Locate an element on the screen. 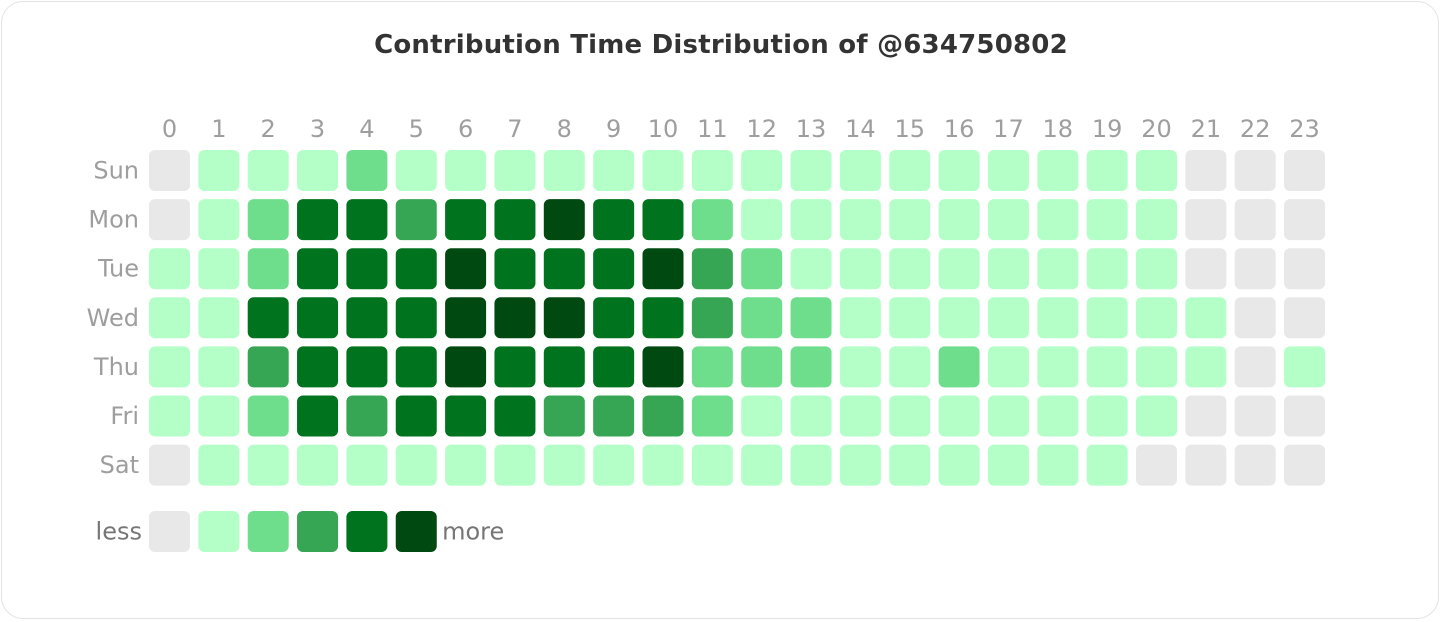 This screenshot has width=1442, height=622. day-label: Mon is located at coordinates (113, 220).